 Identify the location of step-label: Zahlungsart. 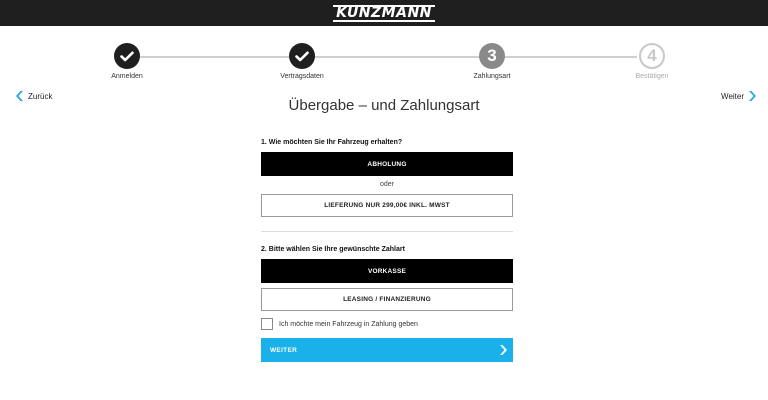
(492, 76).